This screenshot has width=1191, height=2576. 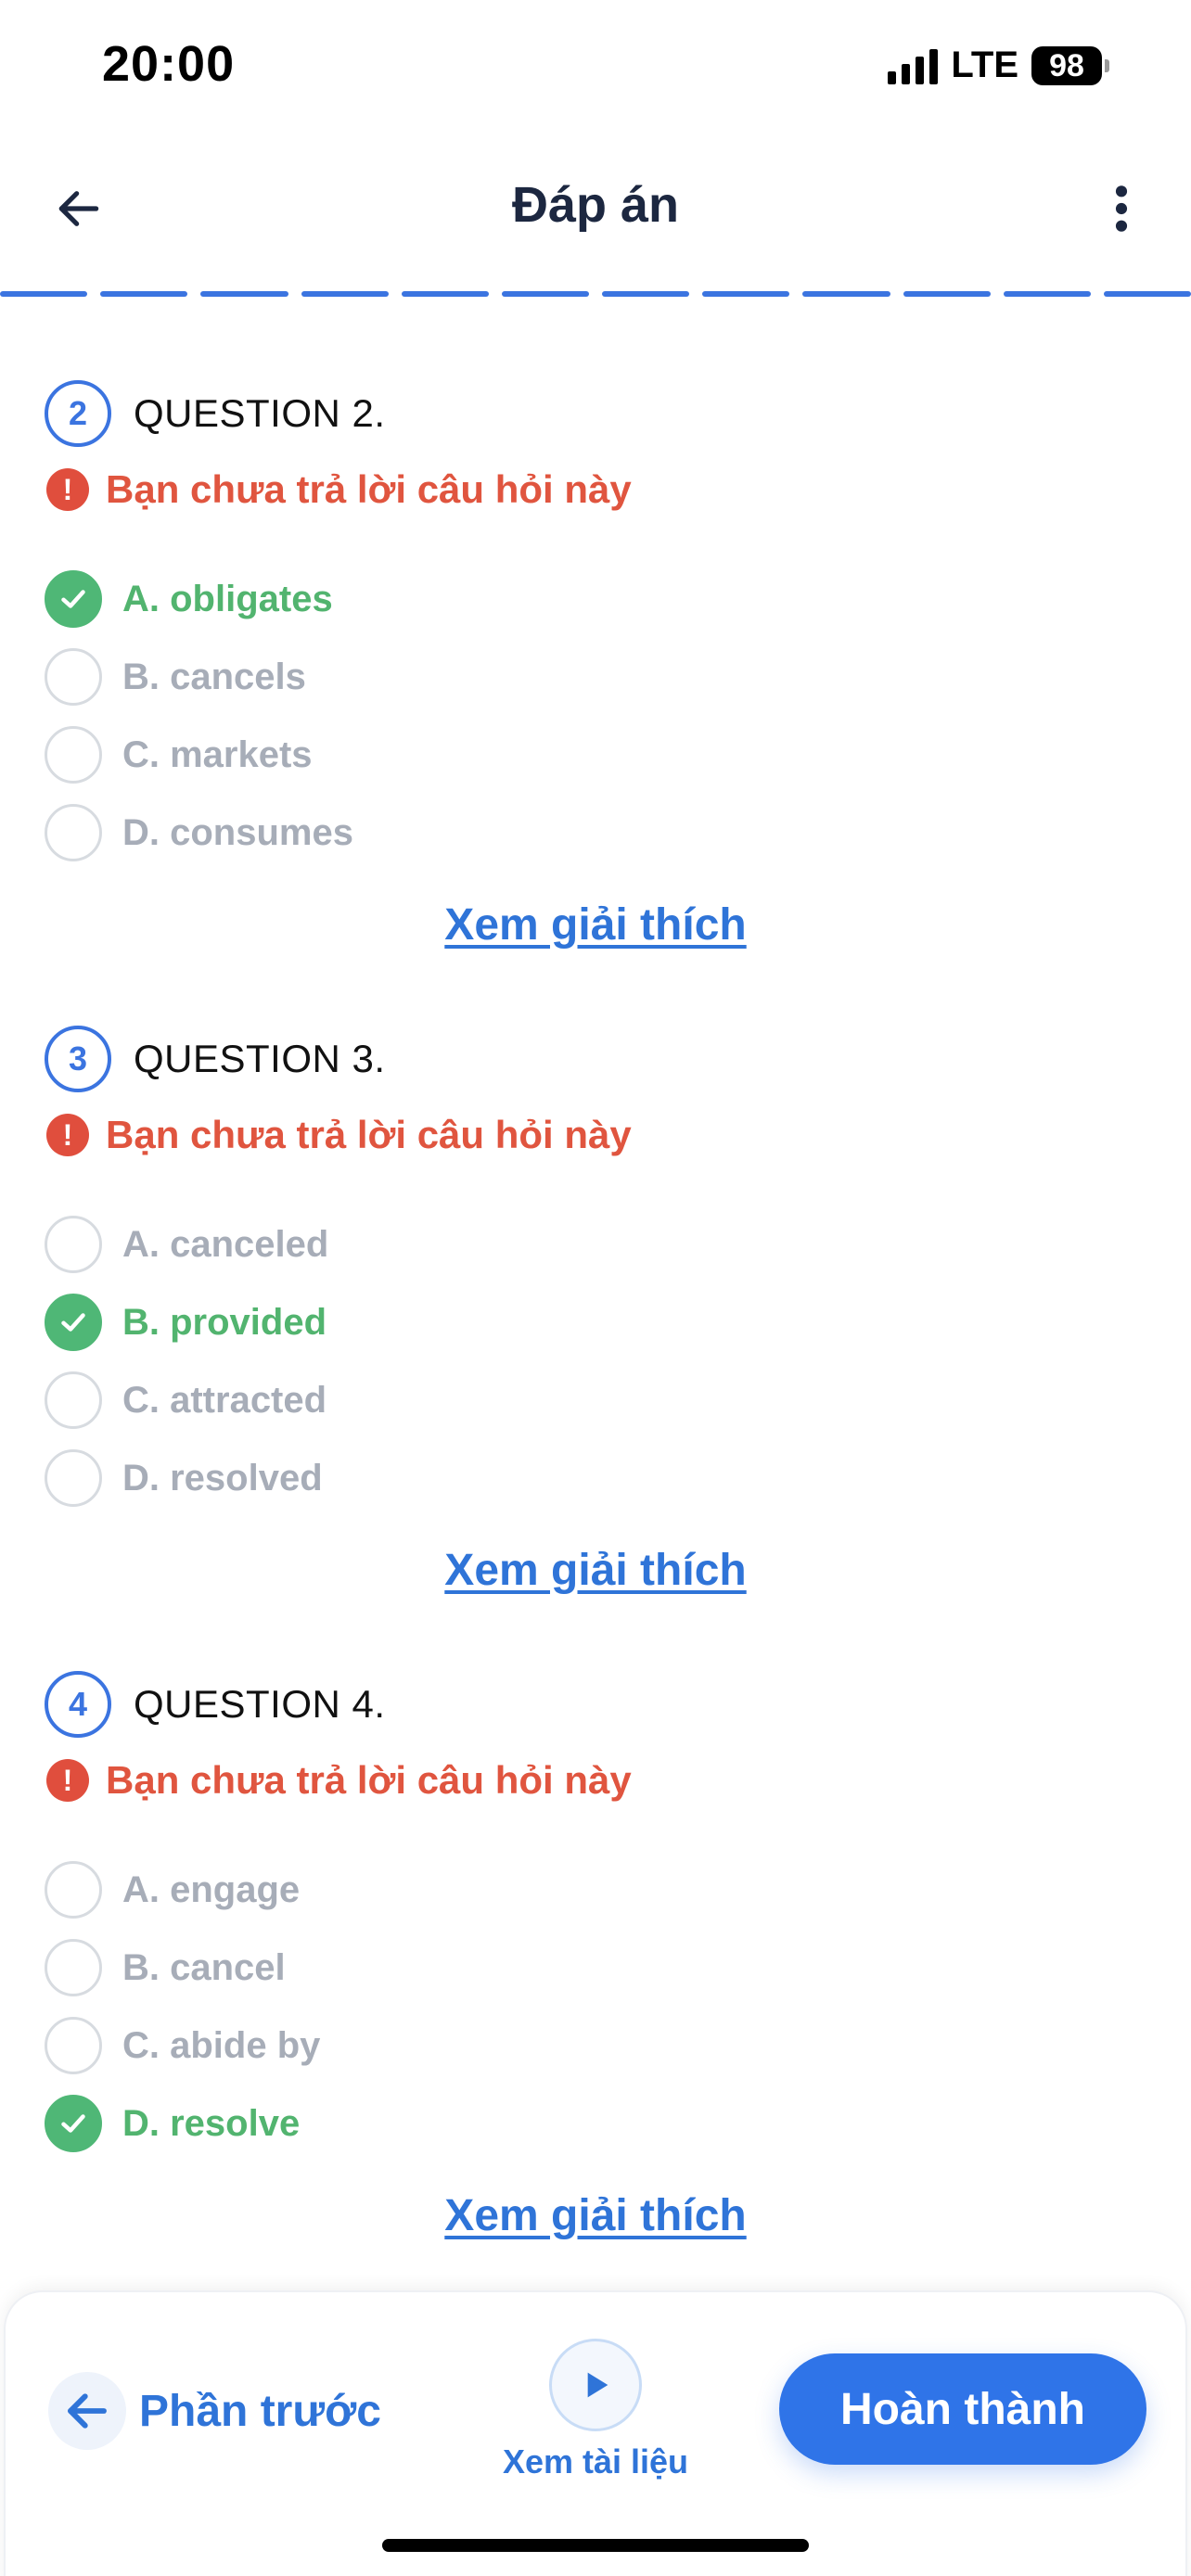 I want to click on answer-option: D. consumes, so click(x=199, y=833).